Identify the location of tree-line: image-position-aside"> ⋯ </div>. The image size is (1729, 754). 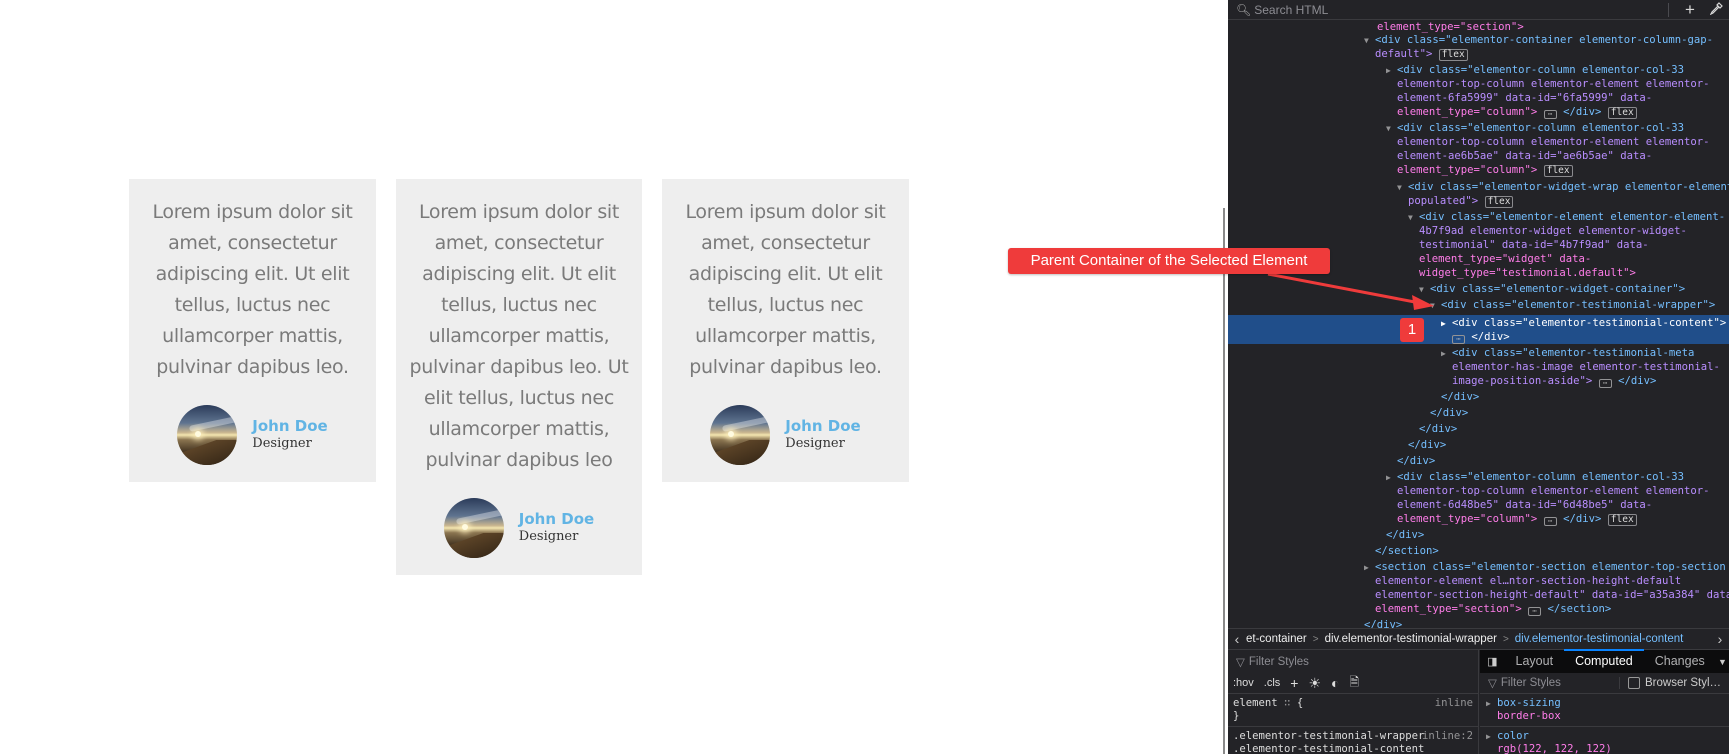
(1554, 381).